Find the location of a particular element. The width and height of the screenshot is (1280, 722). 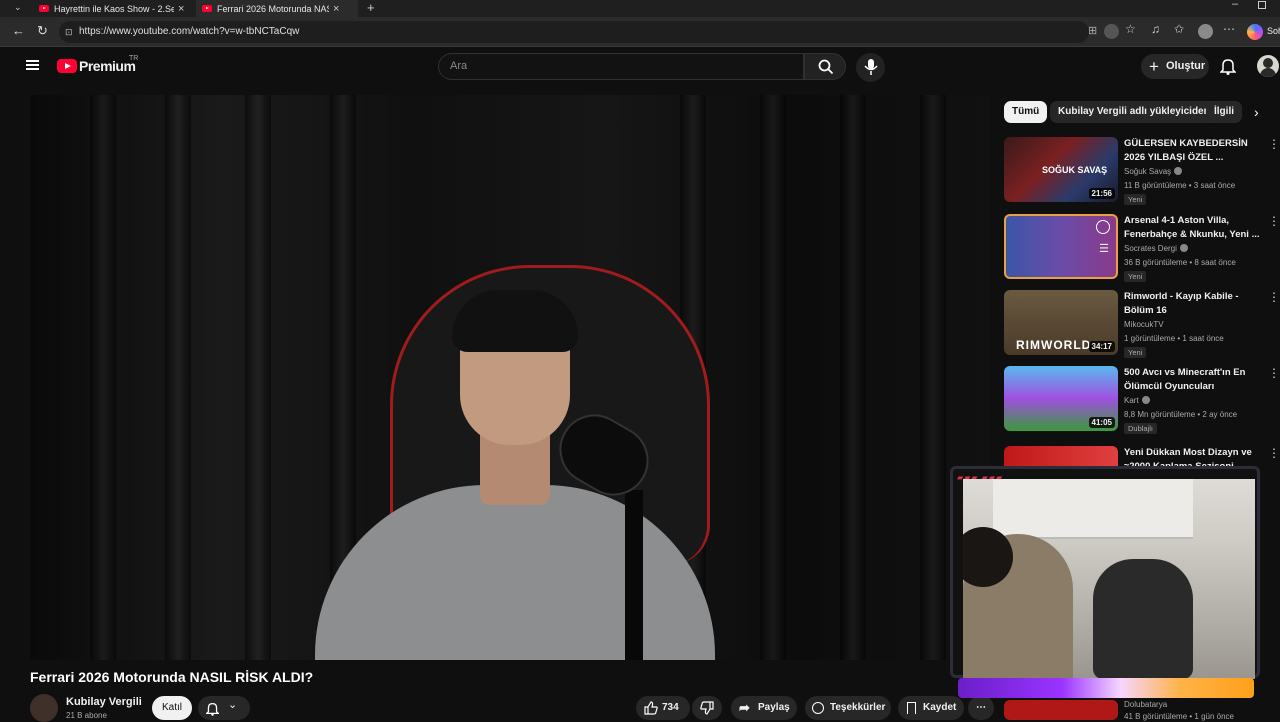

window-restore-icon is located at coordinates (1262, 5).